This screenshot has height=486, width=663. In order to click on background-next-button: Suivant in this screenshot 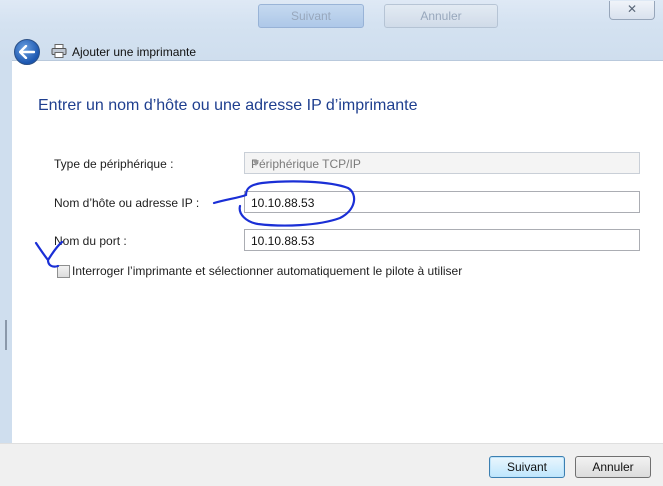, I will do `click(311, 16)`.